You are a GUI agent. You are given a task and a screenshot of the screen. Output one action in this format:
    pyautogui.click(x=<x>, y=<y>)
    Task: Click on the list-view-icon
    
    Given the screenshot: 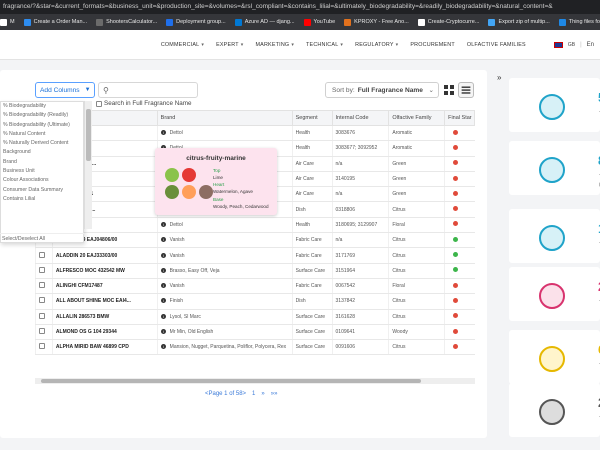 What is the action you would take?
    pyautogui.click(x=466, y=90)
    